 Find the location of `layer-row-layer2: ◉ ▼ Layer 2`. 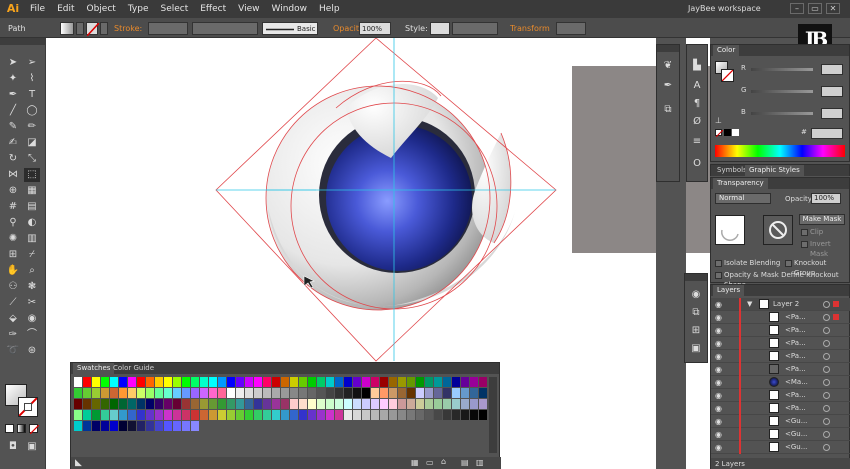

layer-row-layer2: ◉ ▼ Layer 2 is located at coordinates (780, 304).